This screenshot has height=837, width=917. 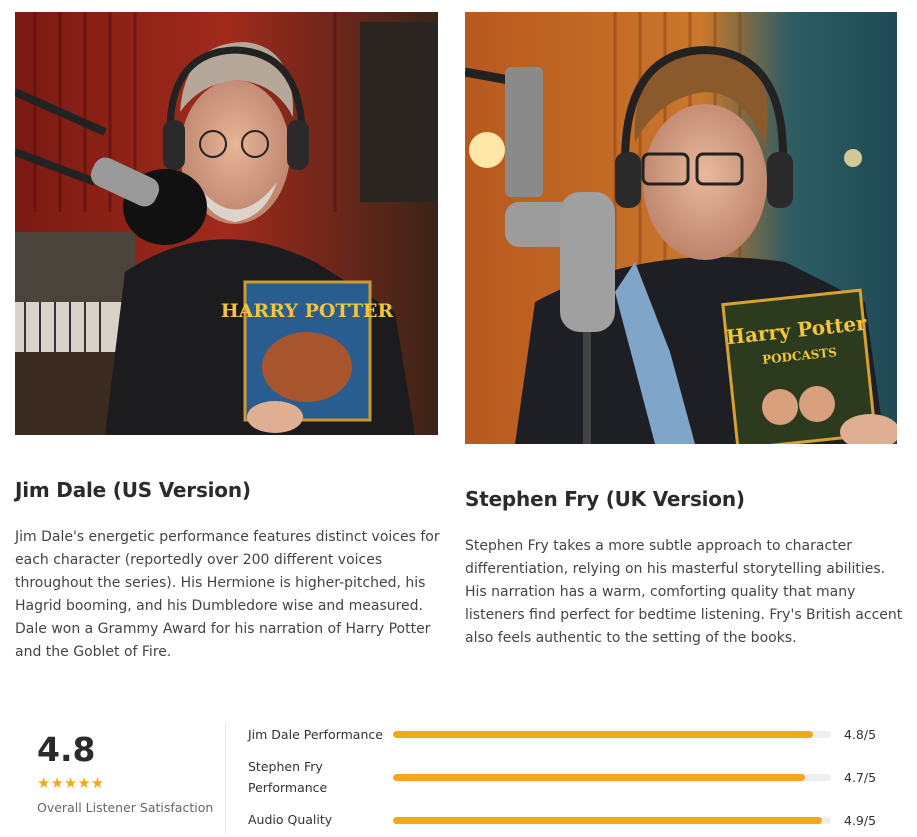 What do you see at coordinates (608, 820) in the screenshot?
I see `rating-fill-audio-quality` at bounding box center [608, 820].